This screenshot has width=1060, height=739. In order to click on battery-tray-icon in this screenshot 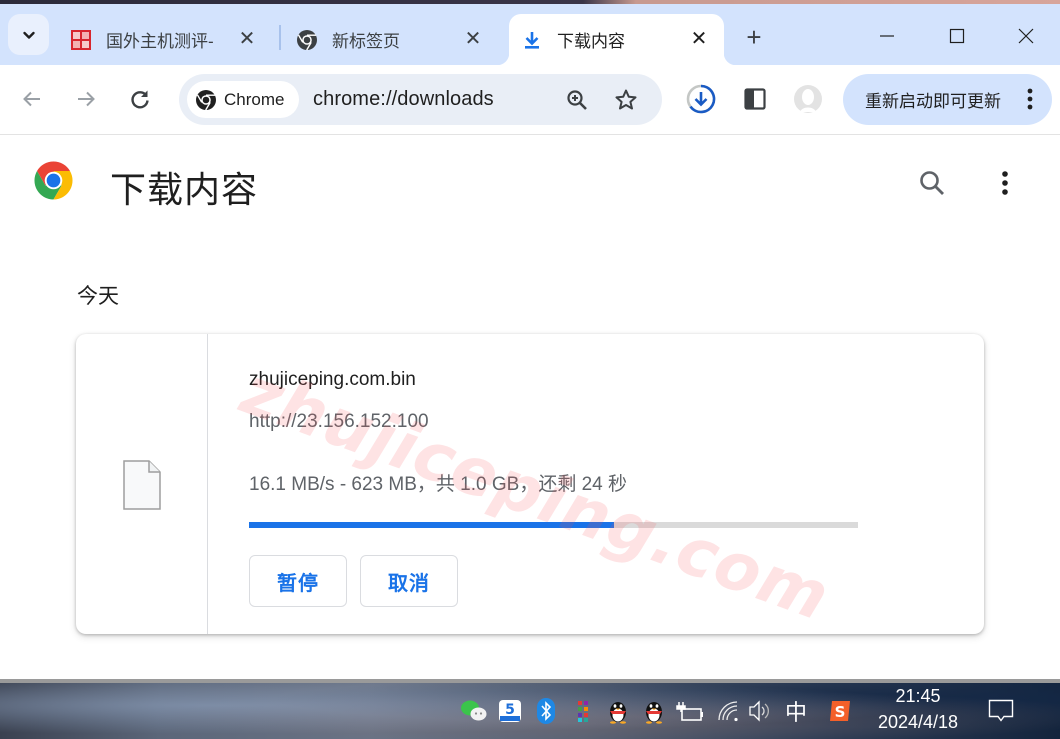, I will do `click(690, 711)`.